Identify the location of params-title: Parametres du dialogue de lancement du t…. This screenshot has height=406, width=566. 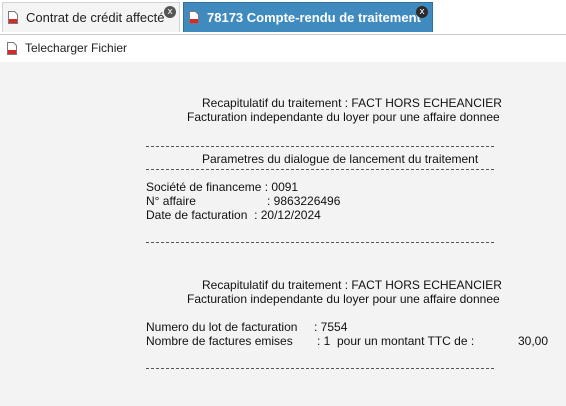
(340, 159).